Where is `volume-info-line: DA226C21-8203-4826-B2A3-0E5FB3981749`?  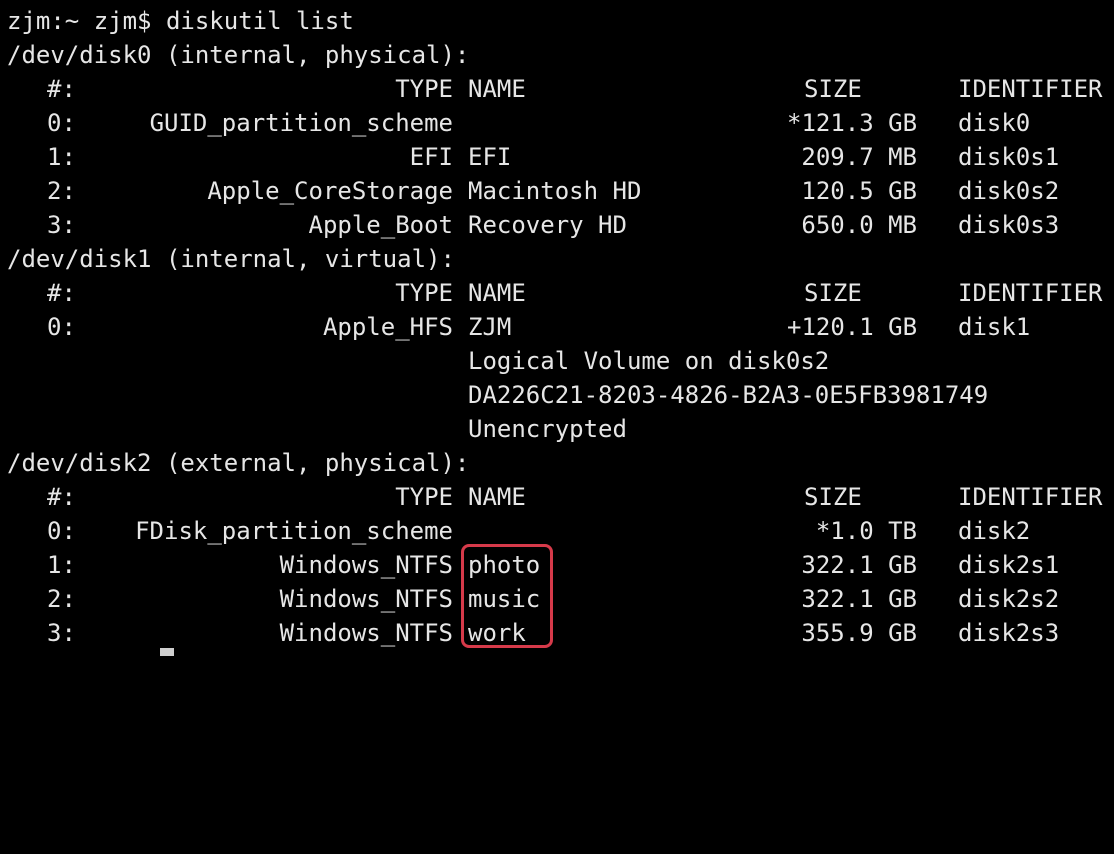 volume-info-line: DA226C21-8203-4826-B2A3-0E5FB3981749 is located at coordinates (560, 395).